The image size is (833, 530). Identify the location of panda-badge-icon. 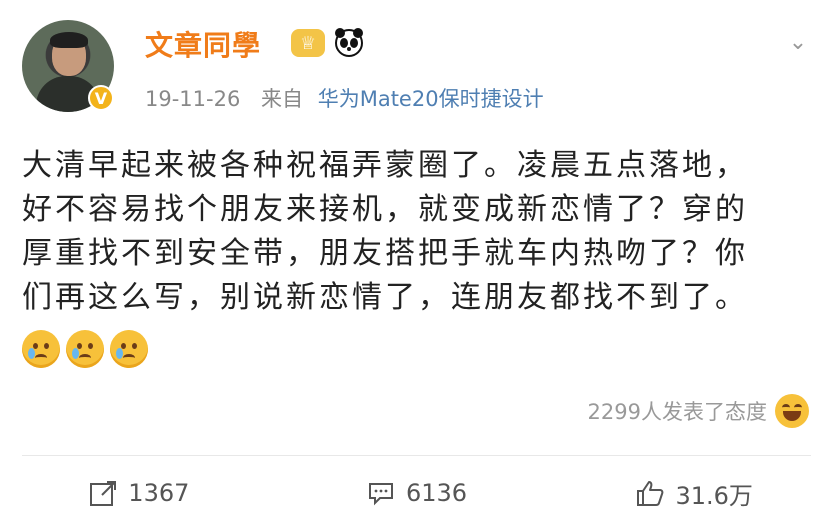
(349, 42).